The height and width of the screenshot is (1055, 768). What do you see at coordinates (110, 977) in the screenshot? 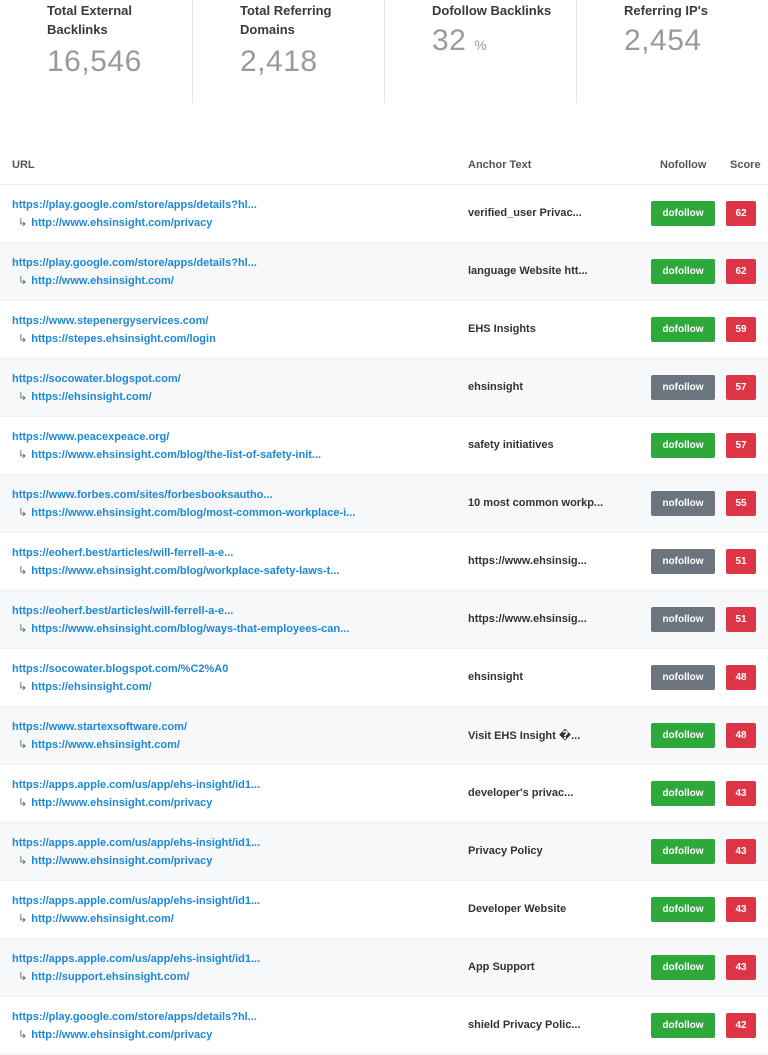
I see `target-url-text: http://support.ehsinsight.com/` at bounding box center [110, 977].